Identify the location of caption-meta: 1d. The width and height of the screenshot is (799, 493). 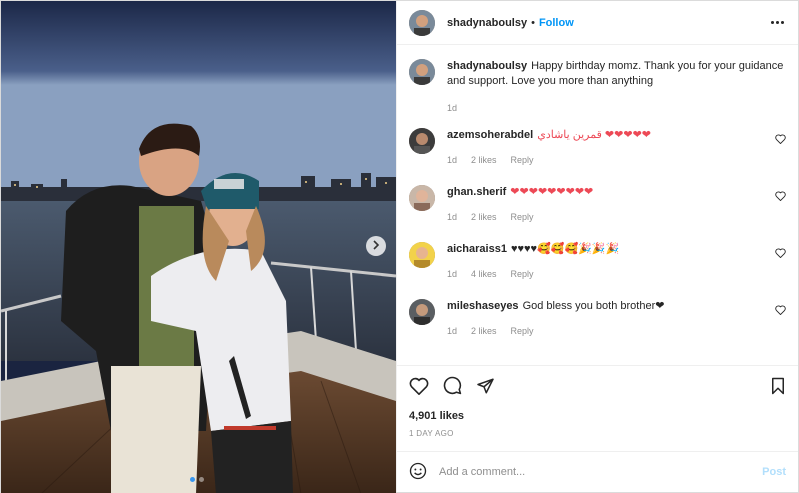
(616, 108).